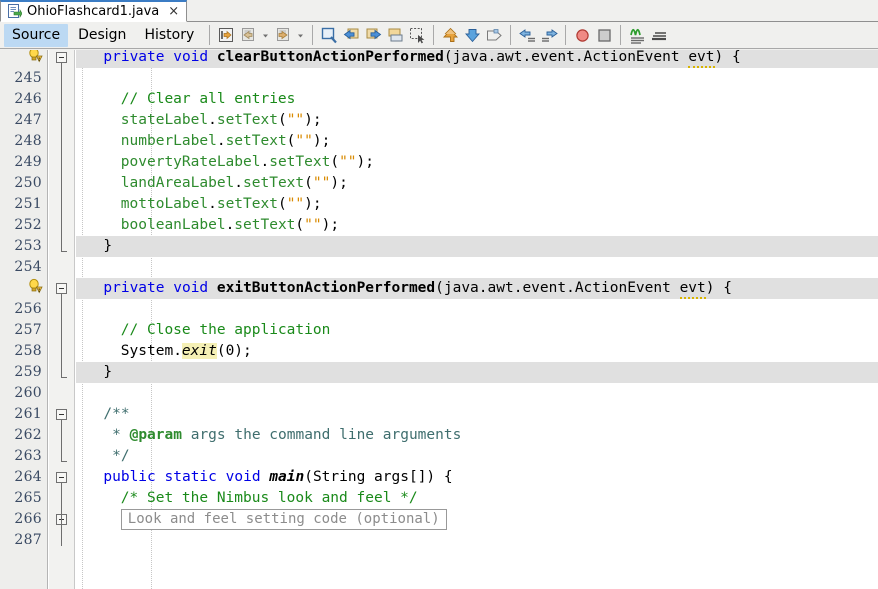 Image resolution: width=878 pixels, height=589 pixels. Describe the element at coordinates (477, 204) in the screenshot. I see `code-line: mottoLabel.setText("");` at that location.